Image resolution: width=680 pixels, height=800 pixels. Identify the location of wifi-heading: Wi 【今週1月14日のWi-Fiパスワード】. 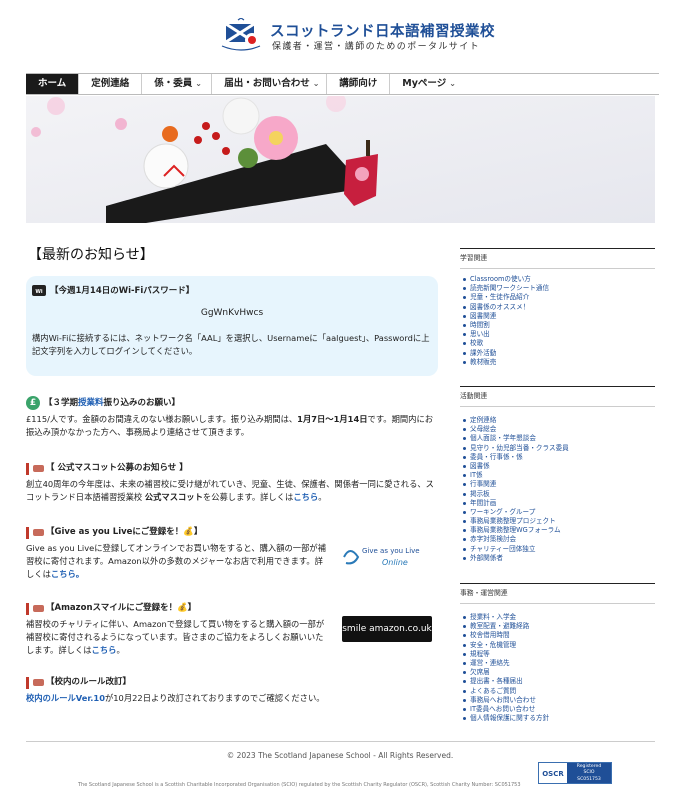
(113, 290).